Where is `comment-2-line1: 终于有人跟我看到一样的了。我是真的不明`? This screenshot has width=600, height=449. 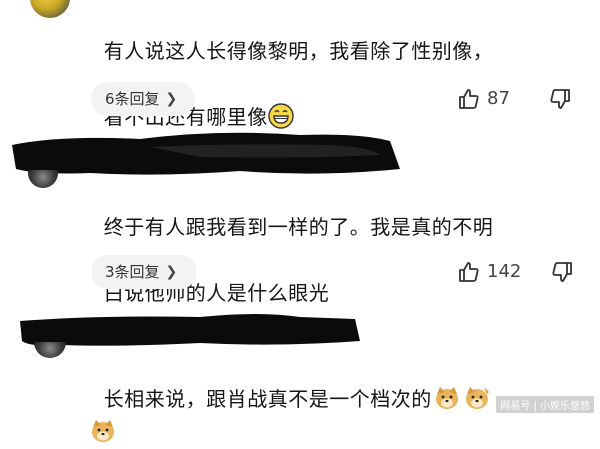 comment-2-line1: 终于有人跟我看到一样的了。我是真的不明 is located at coordinates (298, 227).